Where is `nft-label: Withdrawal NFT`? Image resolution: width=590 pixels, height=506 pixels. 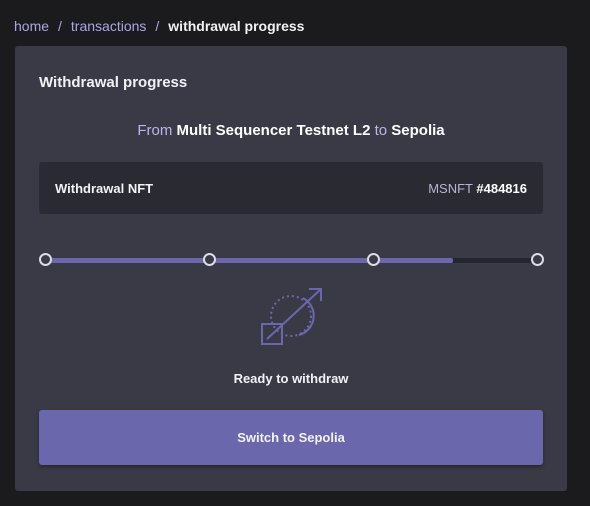
nft-label: Withdrawal NFT is located at coordinates (104, 188).